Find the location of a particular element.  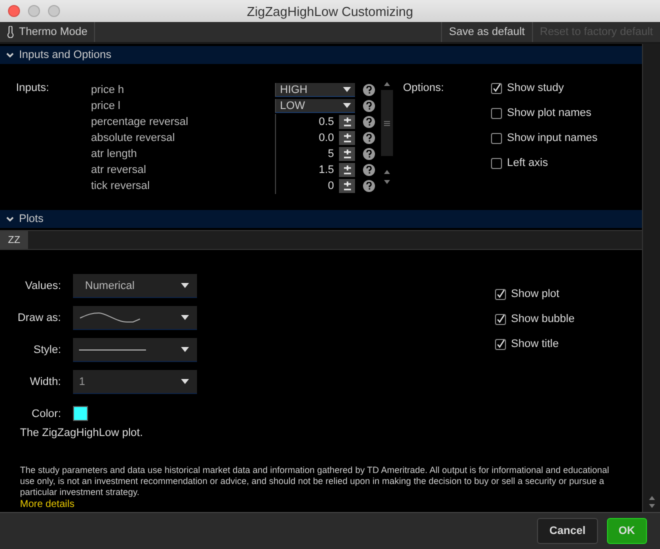

draw-as-dropdown is located at coordinates (135, 318).